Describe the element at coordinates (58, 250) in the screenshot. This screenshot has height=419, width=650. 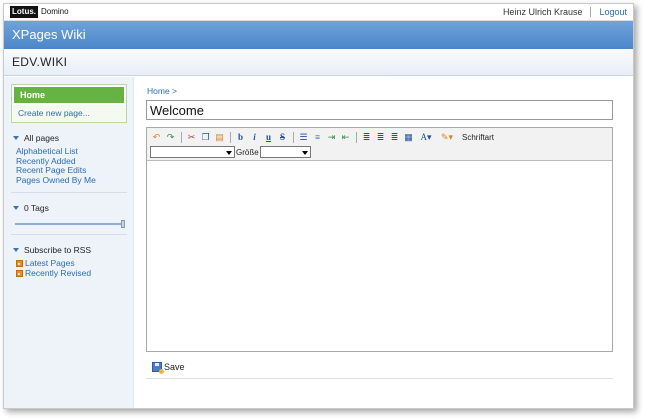
I see `rss-heading: Subscribe to RSS` at that location.